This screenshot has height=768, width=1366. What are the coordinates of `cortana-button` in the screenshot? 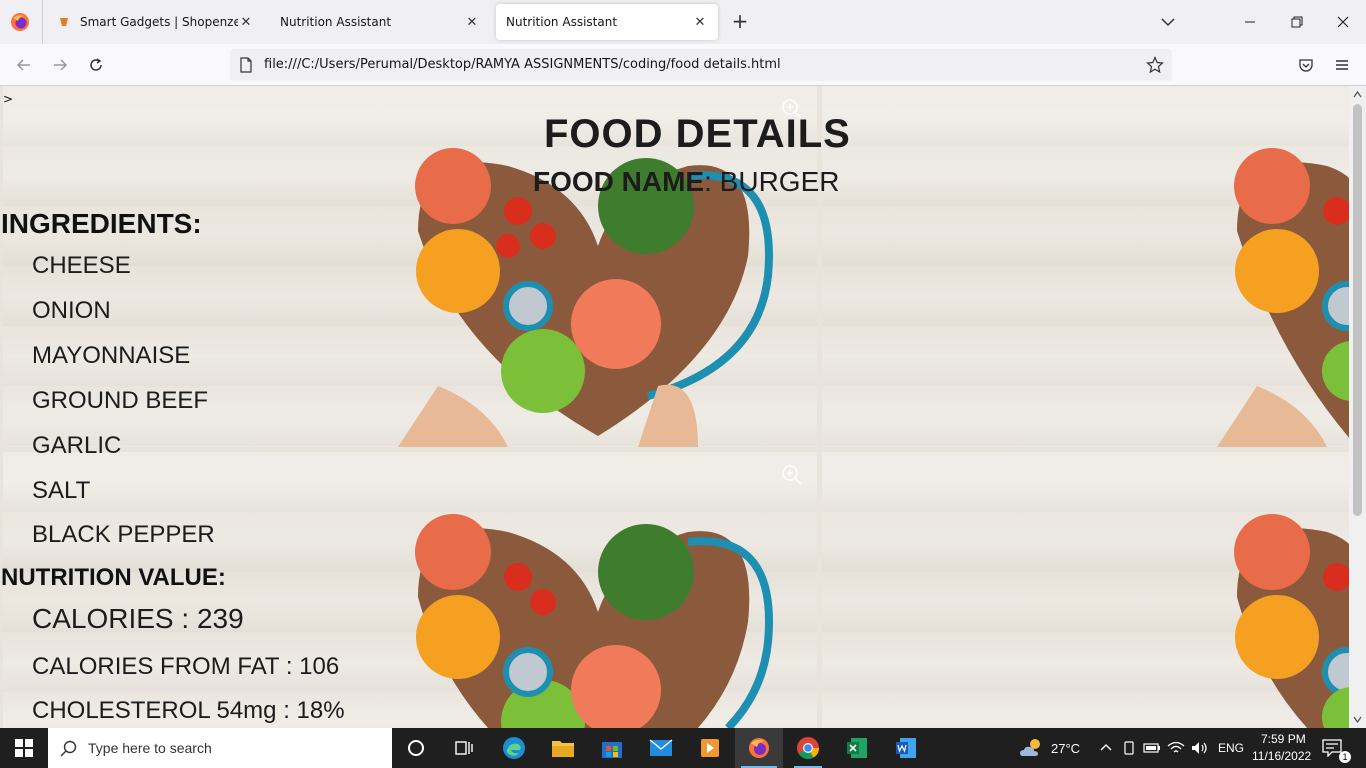 It's located at (416, 748).